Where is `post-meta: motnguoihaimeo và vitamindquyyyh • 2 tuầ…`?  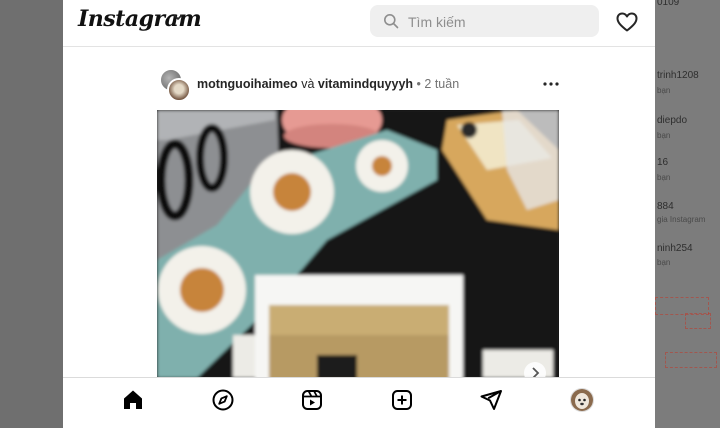 post-meta: motnguoihaimeo và vitamindquyyyh • 2 tuầ… is located at coordinates (328, 84).